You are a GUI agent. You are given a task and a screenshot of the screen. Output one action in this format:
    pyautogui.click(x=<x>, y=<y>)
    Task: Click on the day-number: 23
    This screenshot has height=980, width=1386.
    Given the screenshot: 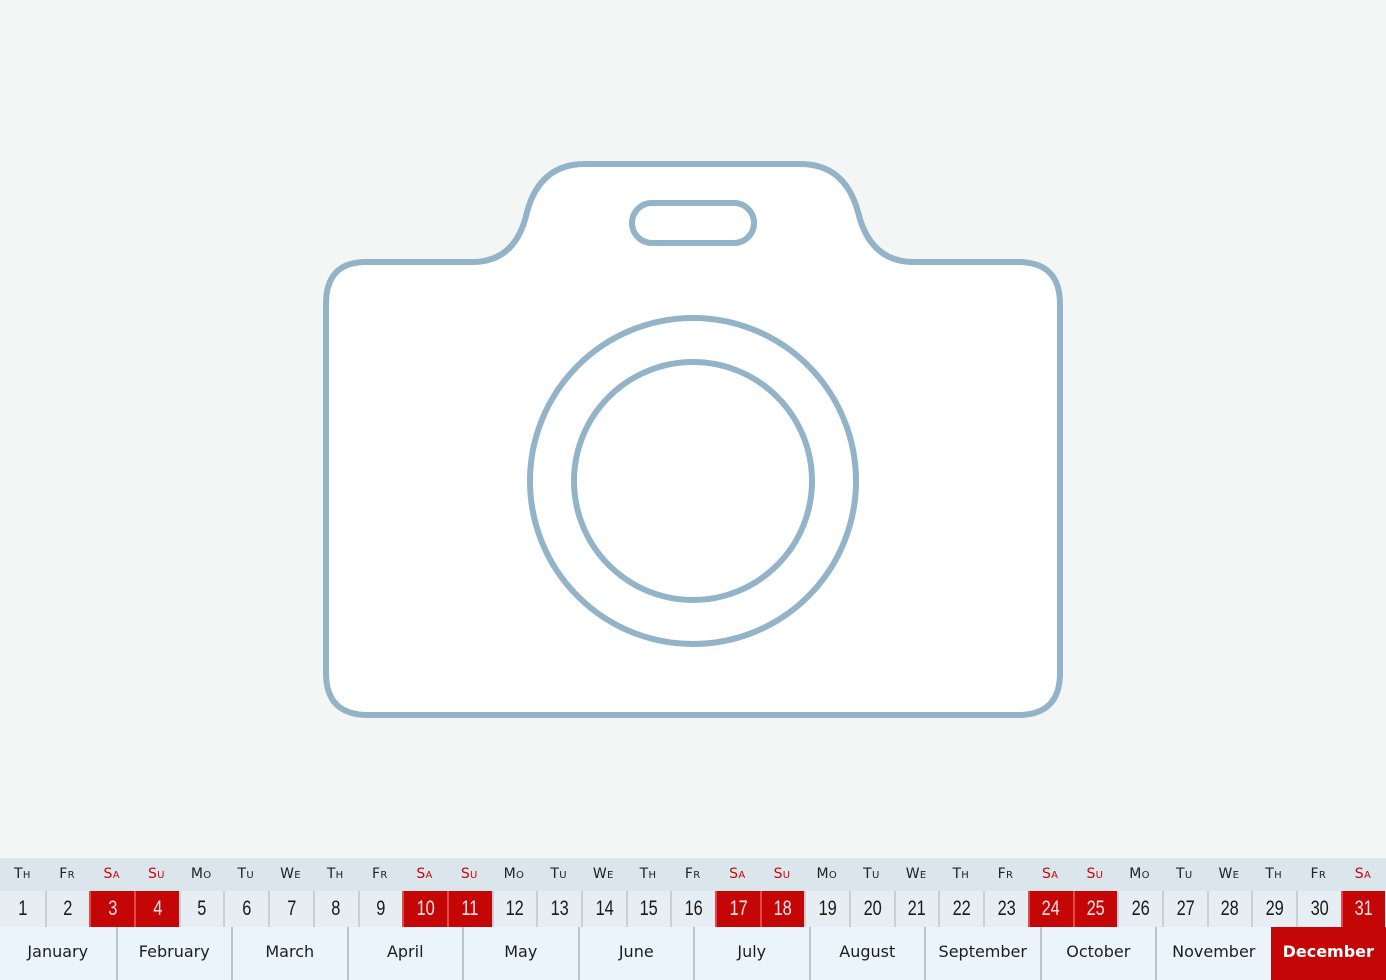 What is the action you would take?
    pyautogui.click(x=1006, y=908)
    